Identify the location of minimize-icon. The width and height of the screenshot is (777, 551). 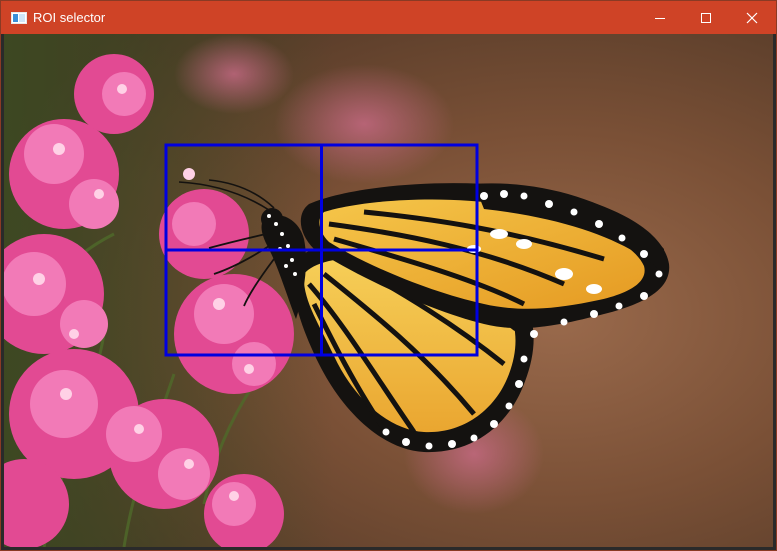
(660, 18).